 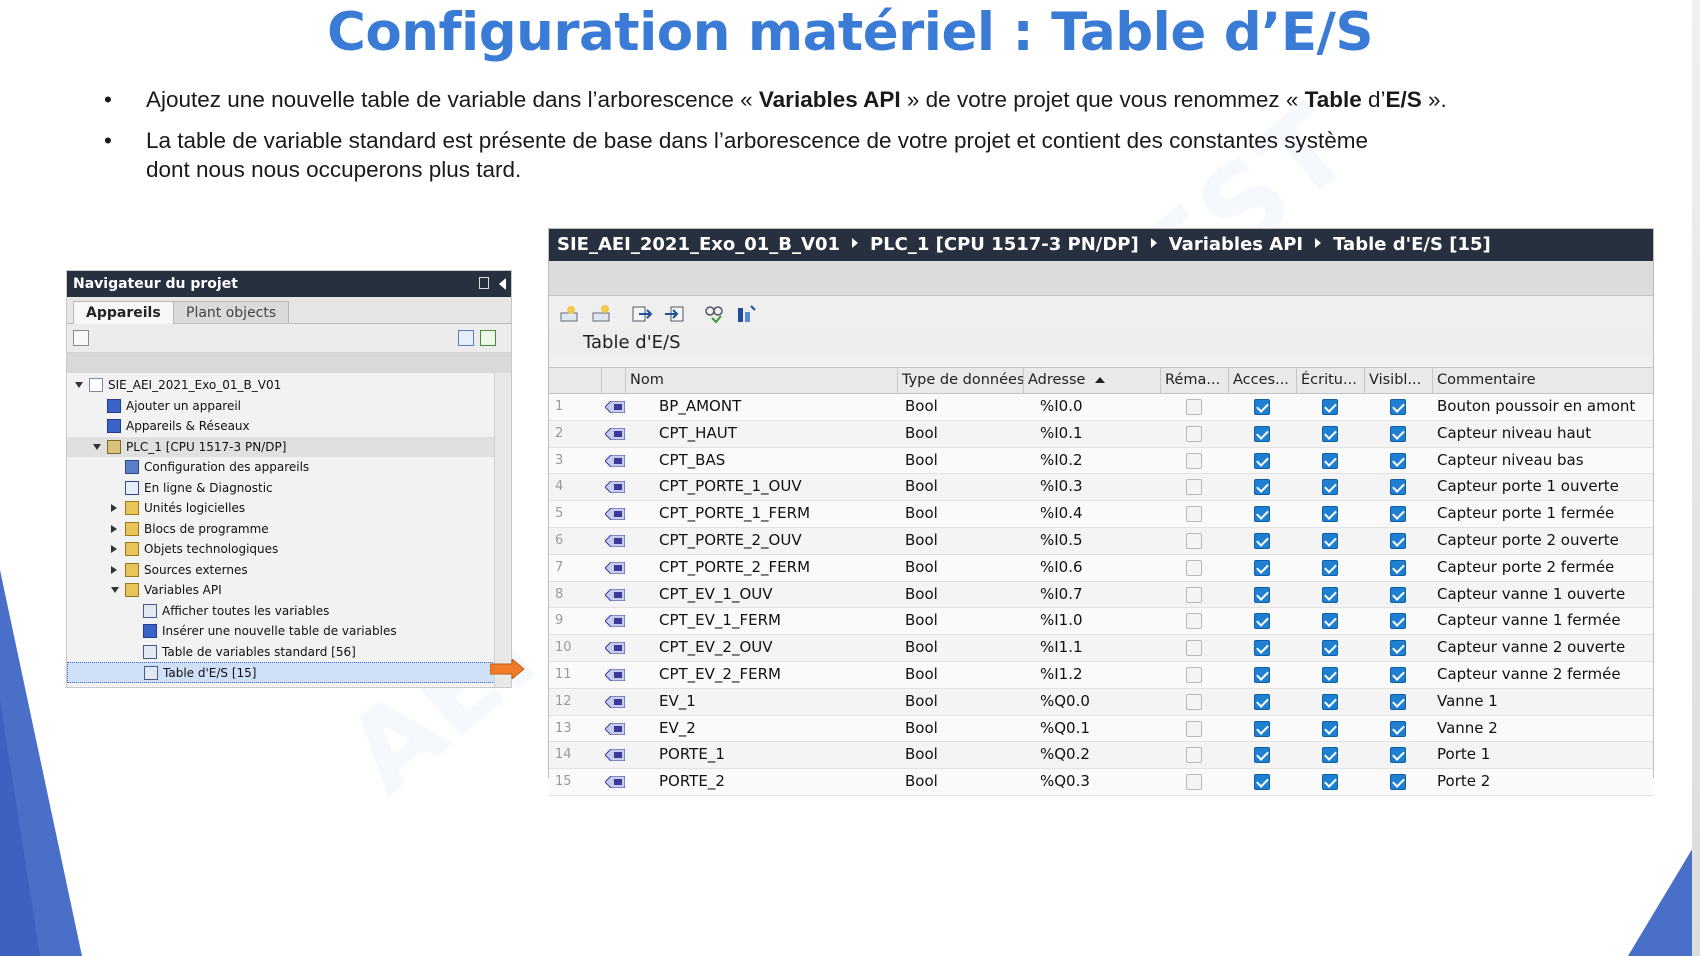 What do you see at coordinates (1004, 244) in the screenshot?
I see `breadcrumb-item: PLC_1 [CPU 1517-3 PN/DP]` at bounding box center [1004, 244].